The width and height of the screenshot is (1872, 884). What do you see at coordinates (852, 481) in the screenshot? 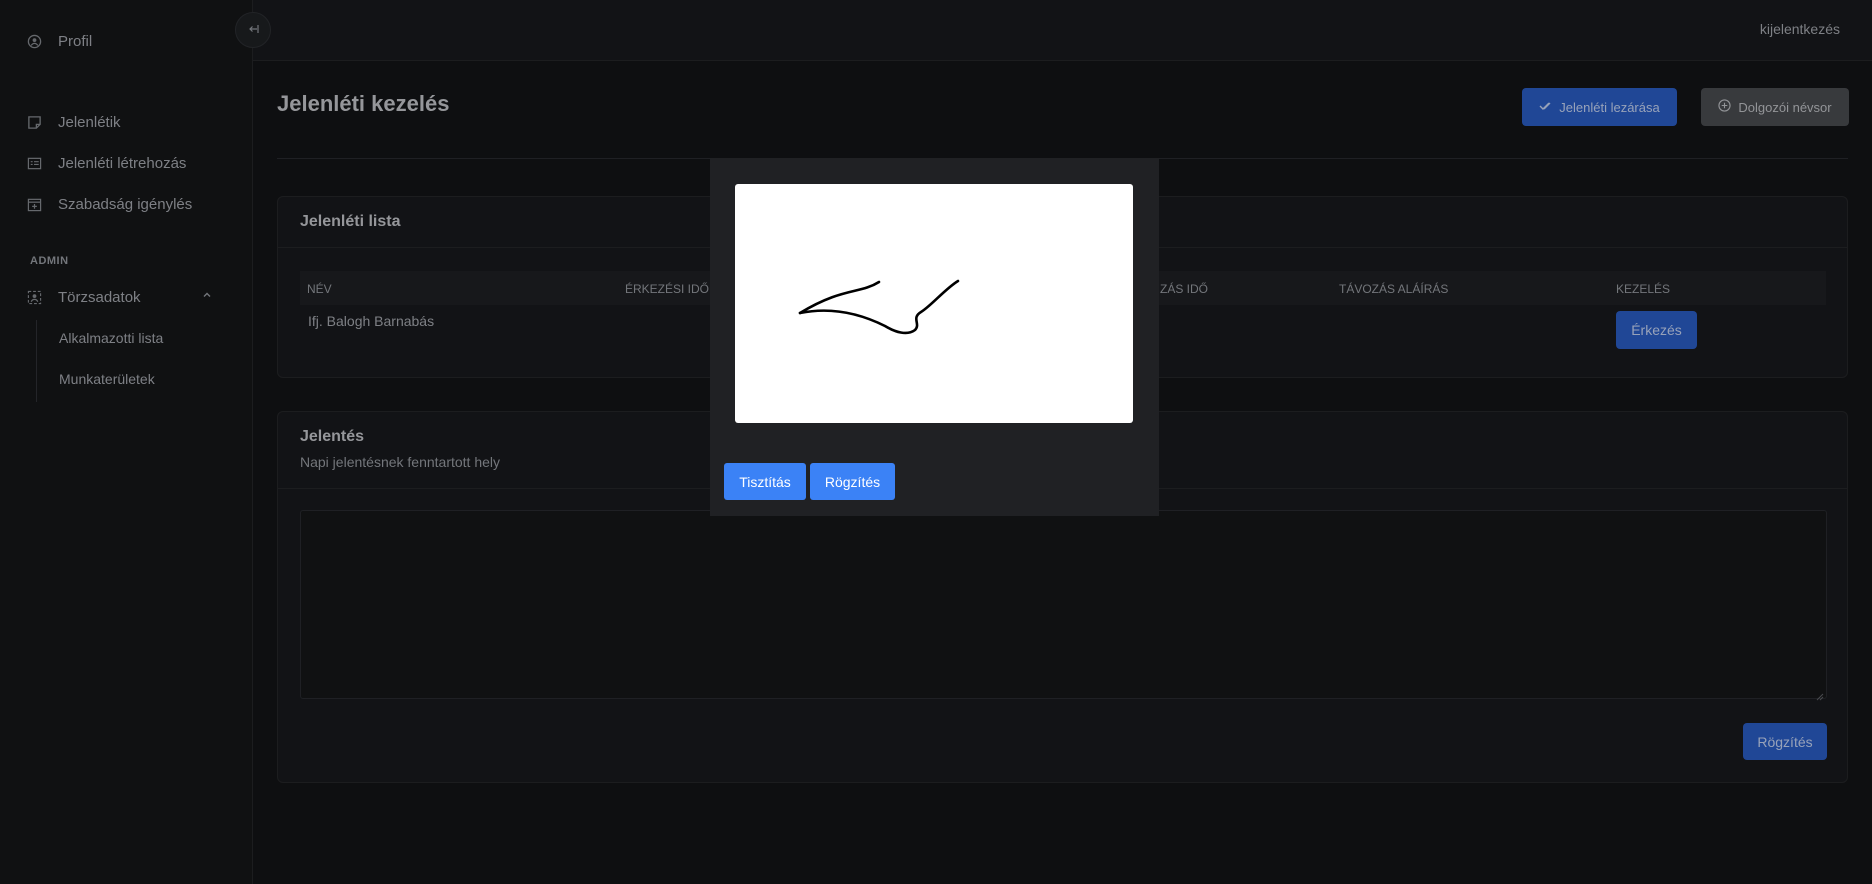
I see `signature-save-button: Rögzítés` at bounding box center [852, 481].